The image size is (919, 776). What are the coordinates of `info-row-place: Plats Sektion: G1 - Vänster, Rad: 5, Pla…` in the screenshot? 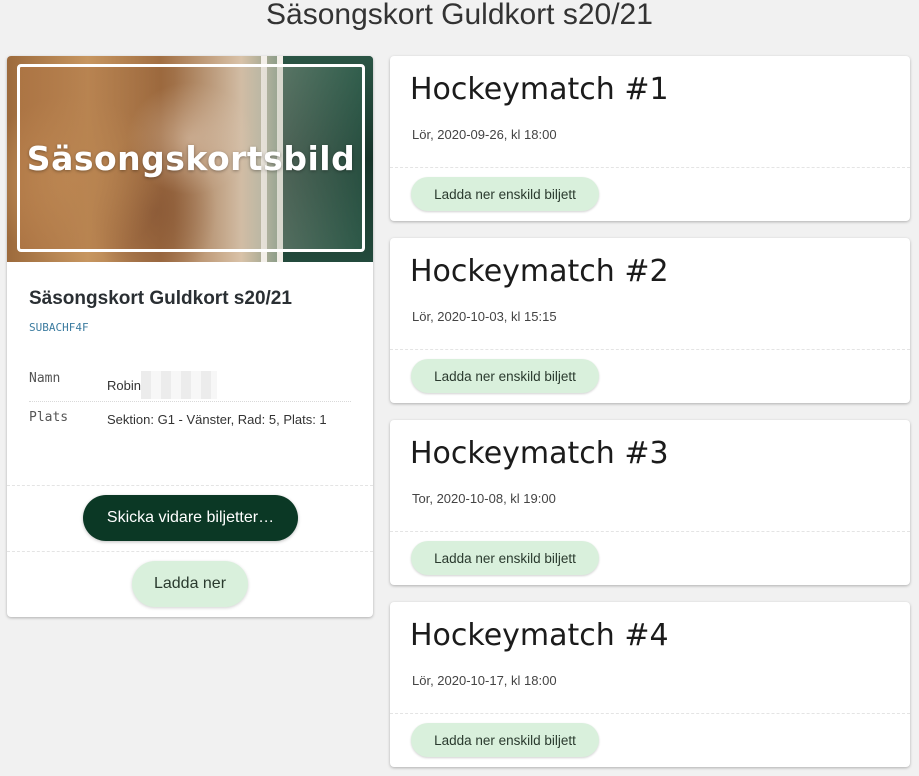 It's located at (190, 440).